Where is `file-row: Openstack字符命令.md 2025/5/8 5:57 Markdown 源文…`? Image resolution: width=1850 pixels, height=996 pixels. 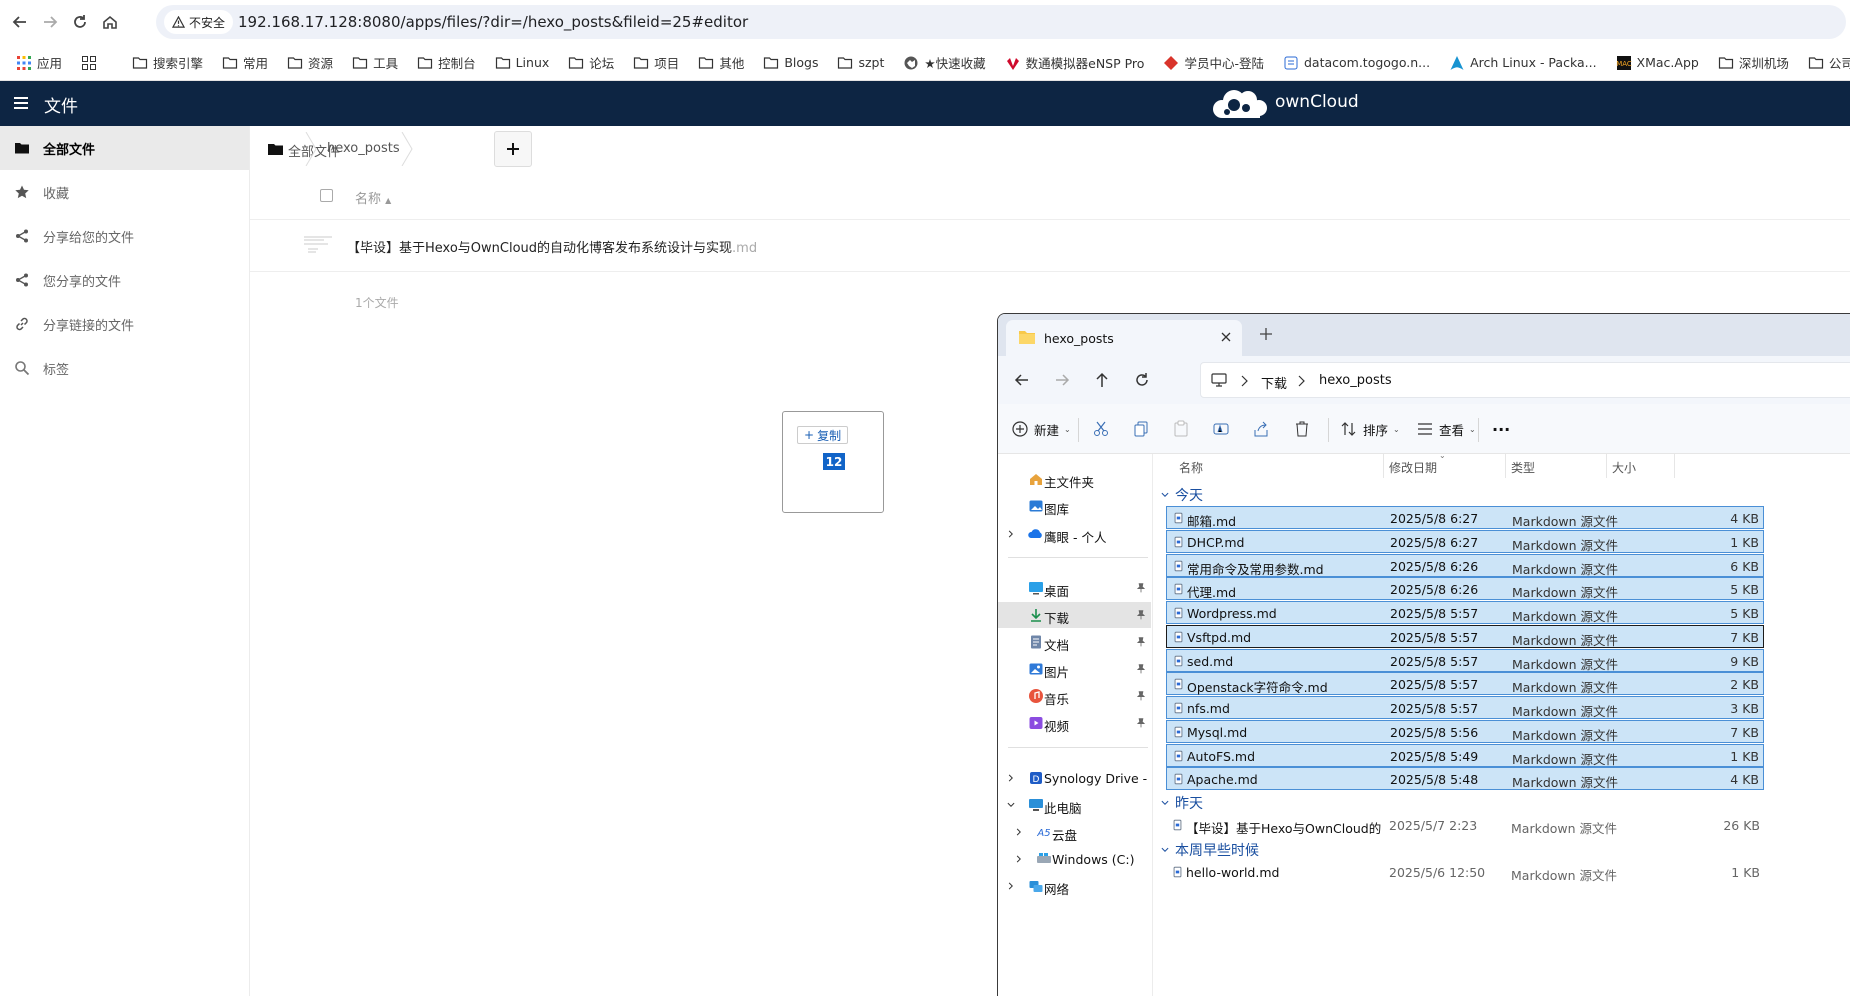
file-row: Openstack字符命令.md 2025/5/8 5:57 Markdown 源文… is located at coordinates (1465, 684).